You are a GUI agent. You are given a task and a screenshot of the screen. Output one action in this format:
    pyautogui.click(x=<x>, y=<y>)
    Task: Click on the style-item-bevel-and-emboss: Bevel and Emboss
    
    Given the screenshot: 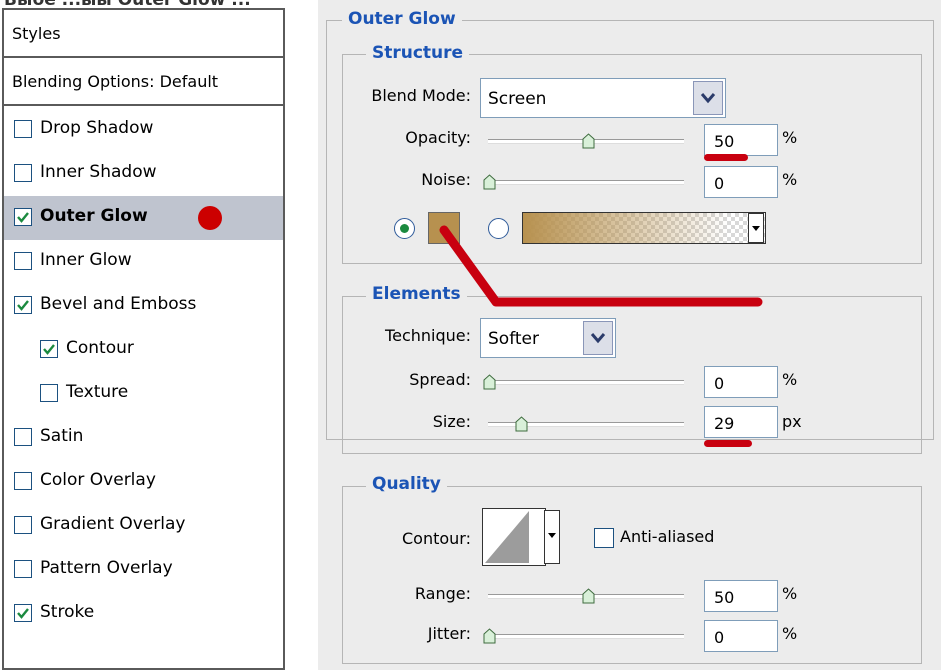 What is the action you would take?
    pyautogui.click(x=143, y=306)
    